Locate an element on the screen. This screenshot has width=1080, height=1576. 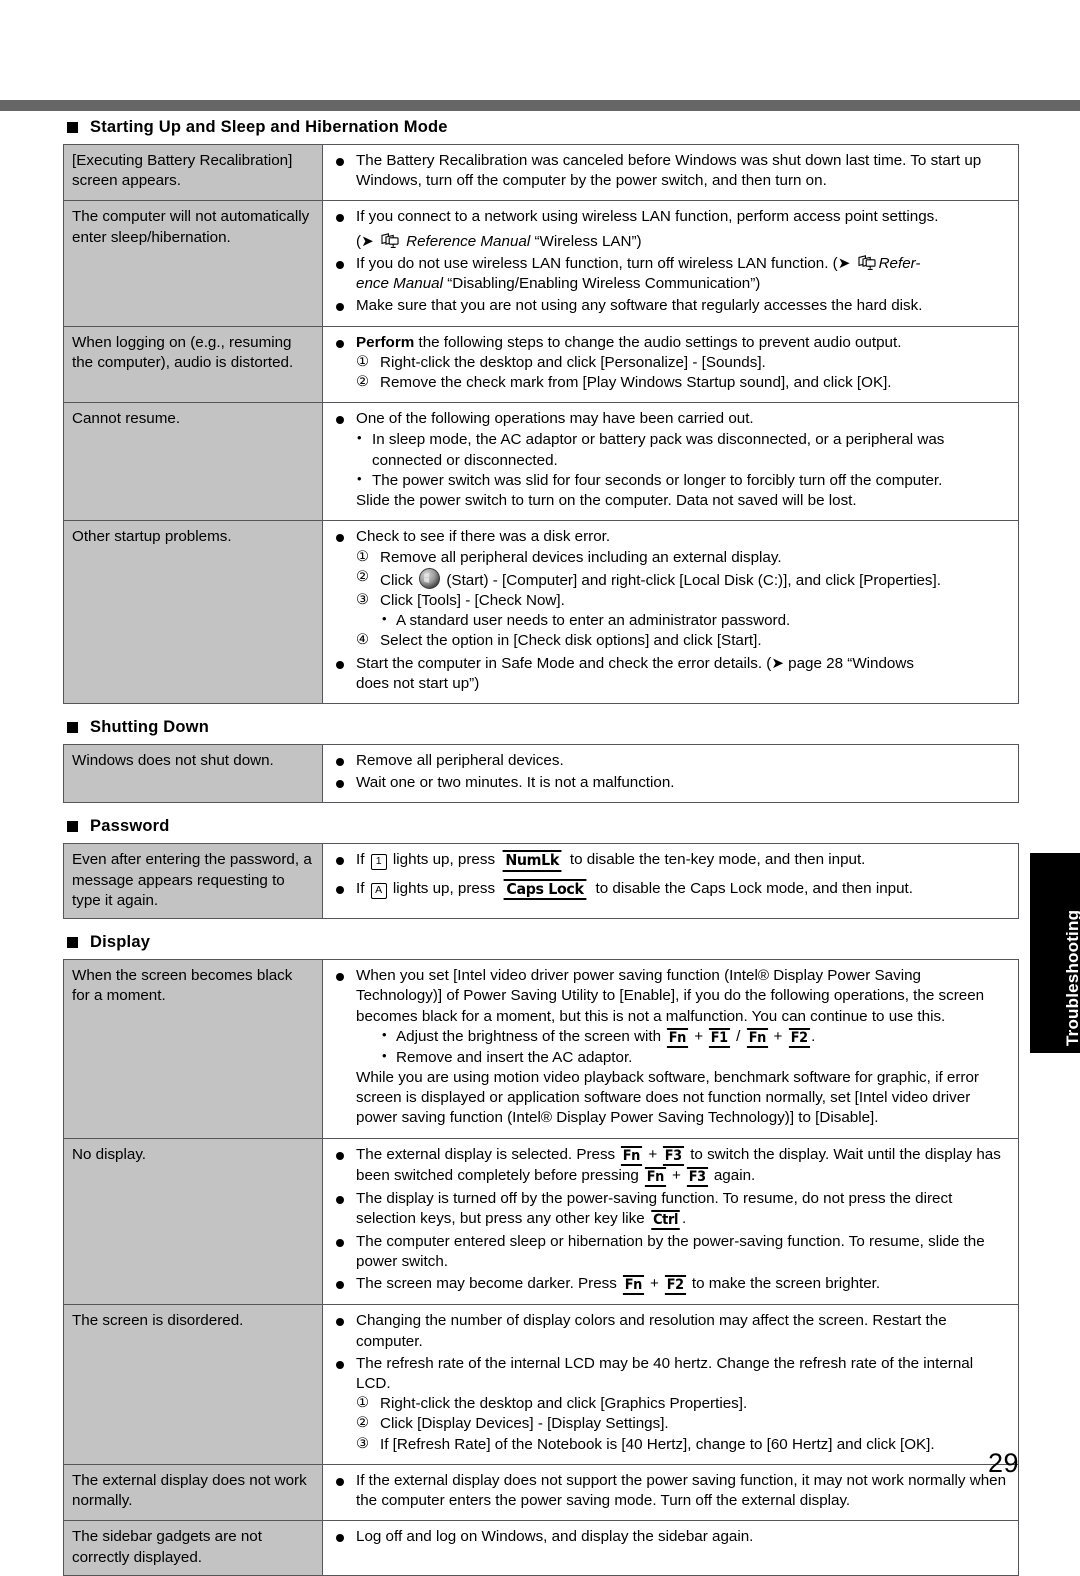
capslock-key-icon: Caps Lock is located at coordinates (545, 889).